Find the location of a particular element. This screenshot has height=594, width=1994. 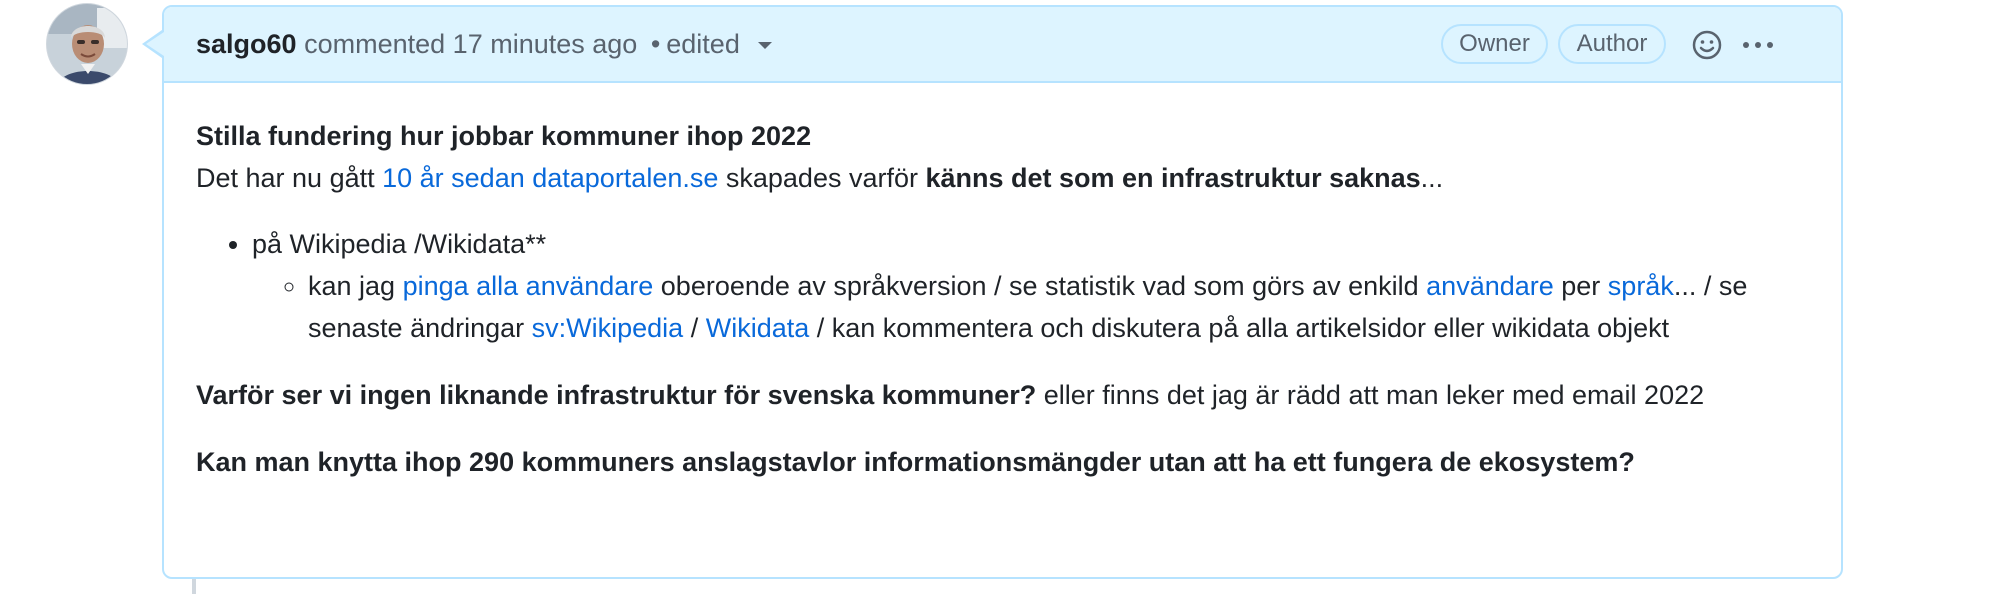

owner-badge: Owner is located at coordinates (1494, 44).